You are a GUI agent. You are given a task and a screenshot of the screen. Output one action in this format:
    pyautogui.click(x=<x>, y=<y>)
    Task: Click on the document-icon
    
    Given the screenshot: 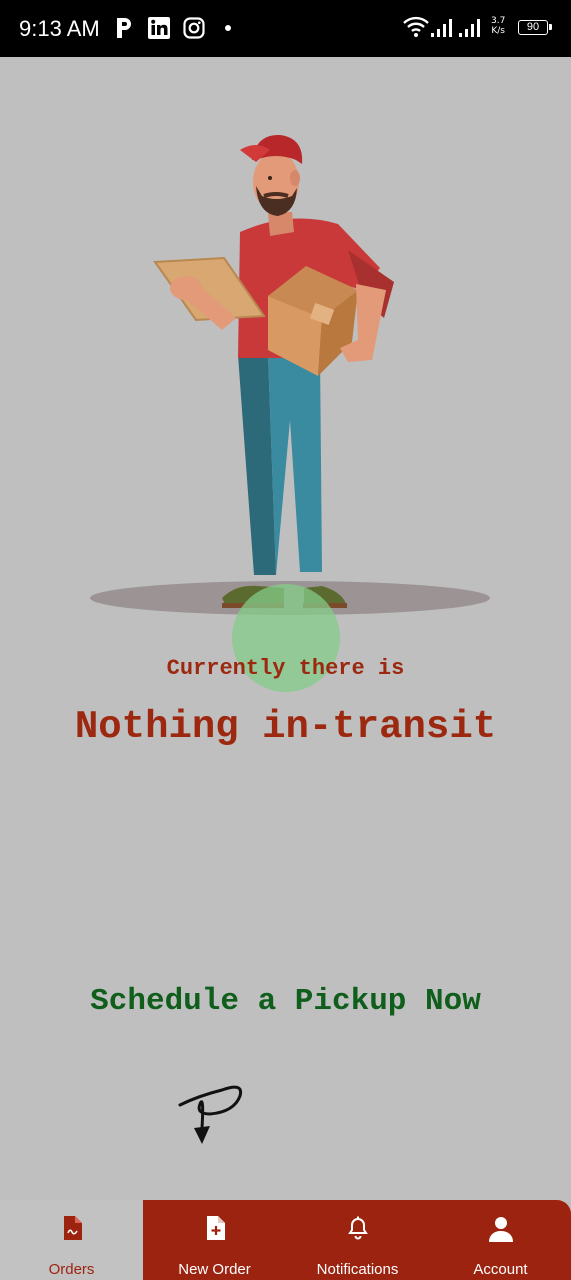 What is the action you would take?
    pyautogui.click(x=72, y=1228)
    